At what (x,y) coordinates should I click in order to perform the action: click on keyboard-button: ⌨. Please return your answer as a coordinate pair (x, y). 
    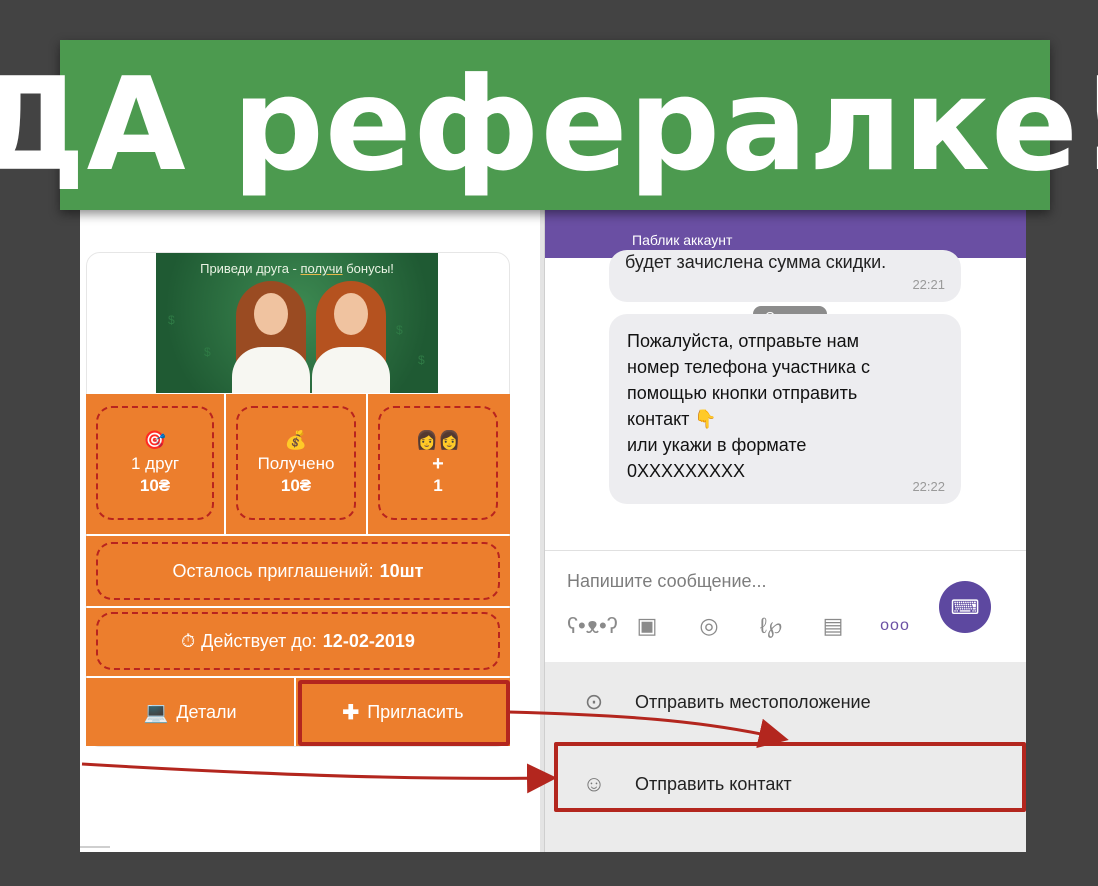
    Looking at the image, I should click on (965, 607).